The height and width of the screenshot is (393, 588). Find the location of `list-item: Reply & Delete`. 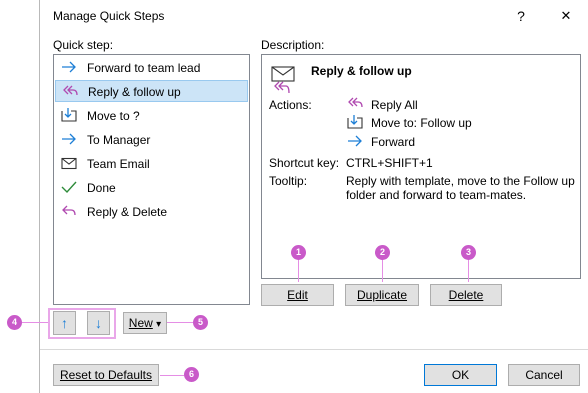

list-item: Reply & Delete is located at coordinates (151, 212).